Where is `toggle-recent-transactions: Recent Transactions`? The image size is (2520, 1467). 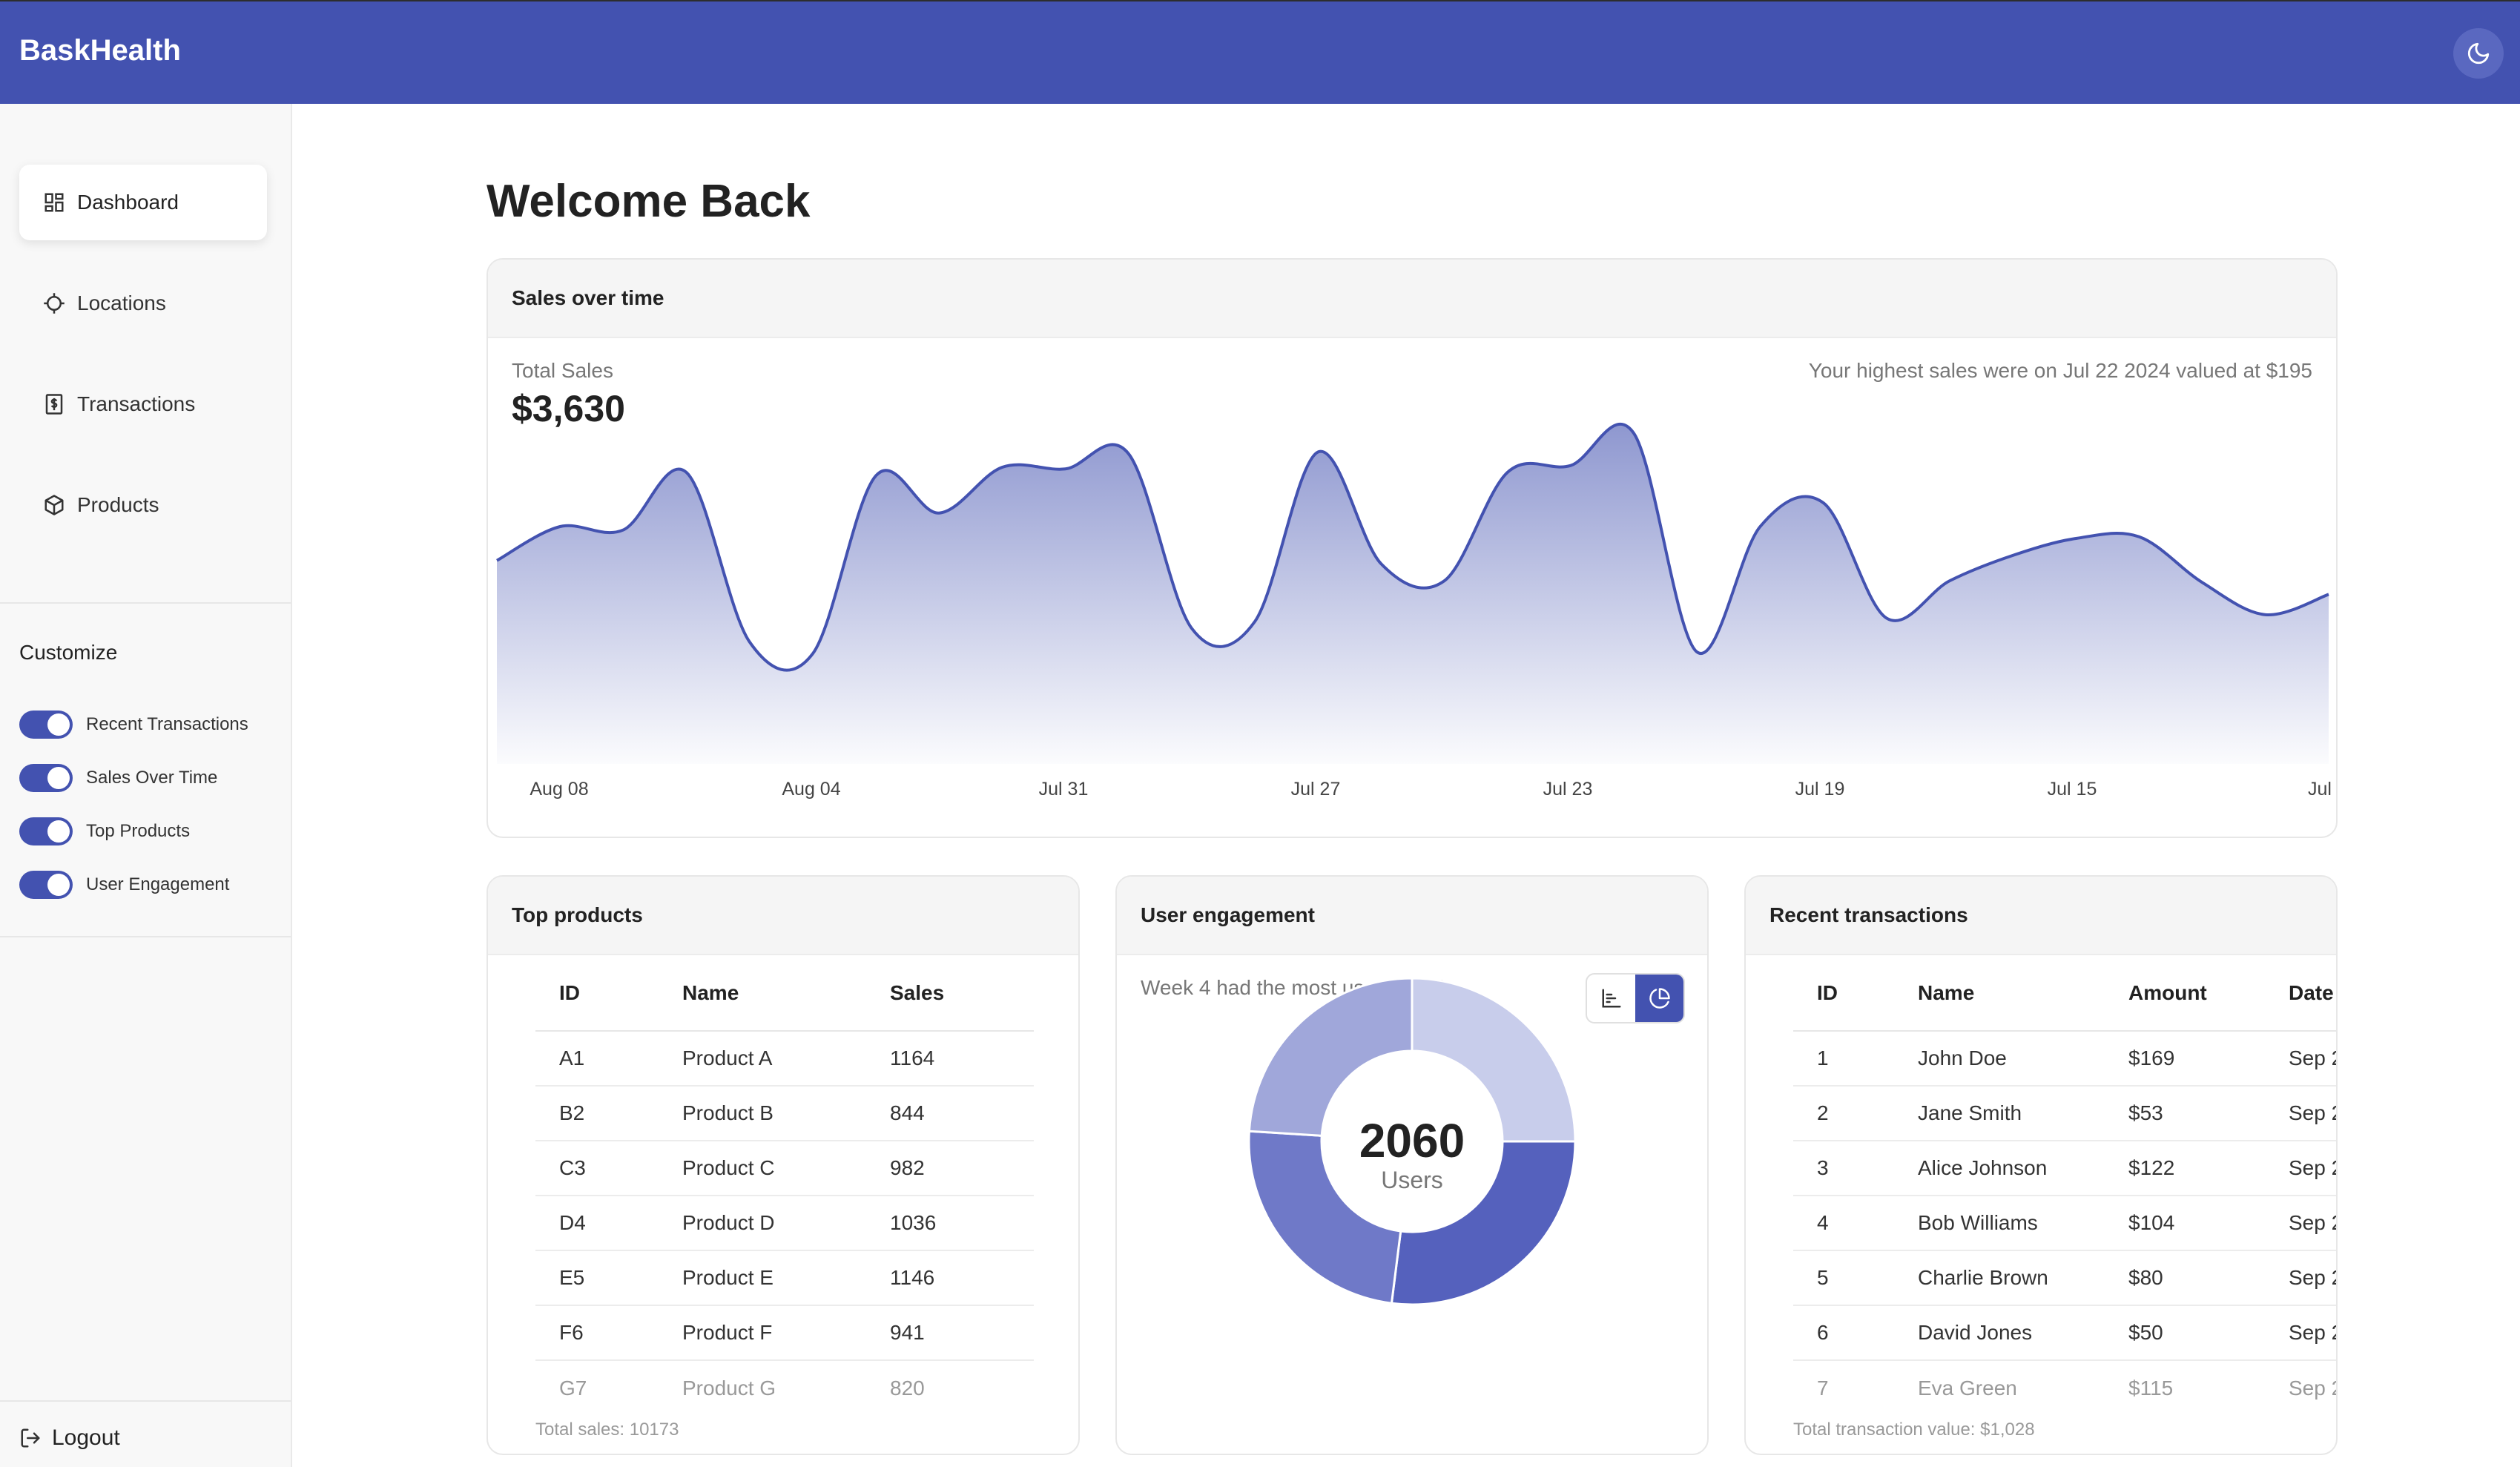
toggle-recent-transactions: Recent Transactions is located at coordinates (133, 725).